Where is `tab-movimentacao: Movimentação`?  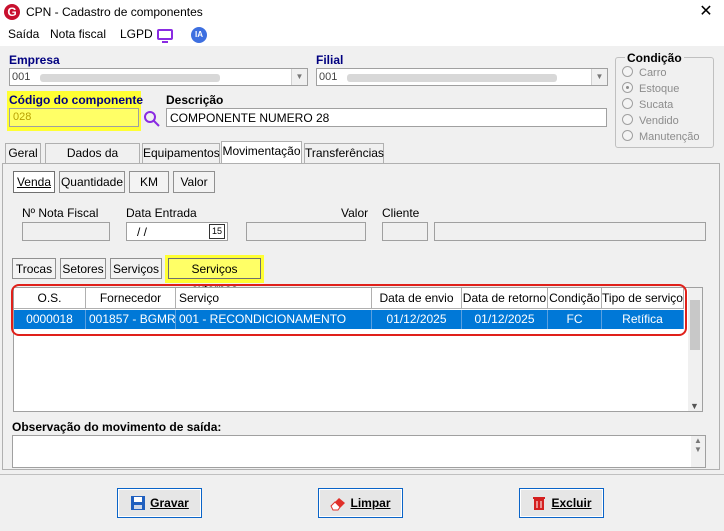 tab-movimentacao: Movimentação is located at coordinates (261, 152).